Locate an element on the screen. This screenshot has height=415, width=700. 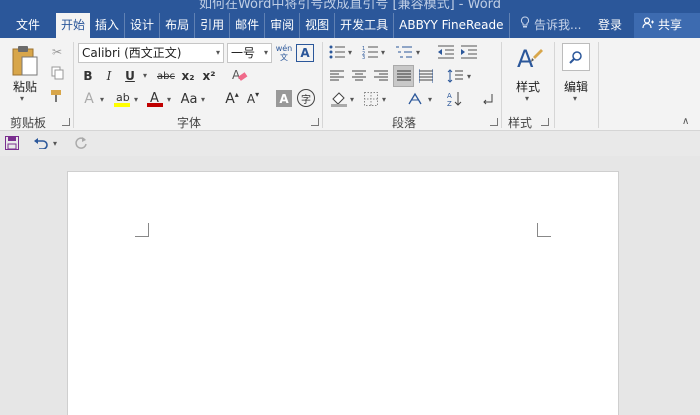
undo-dropdown-icon: ▾ is located at coordinates (55, 143).